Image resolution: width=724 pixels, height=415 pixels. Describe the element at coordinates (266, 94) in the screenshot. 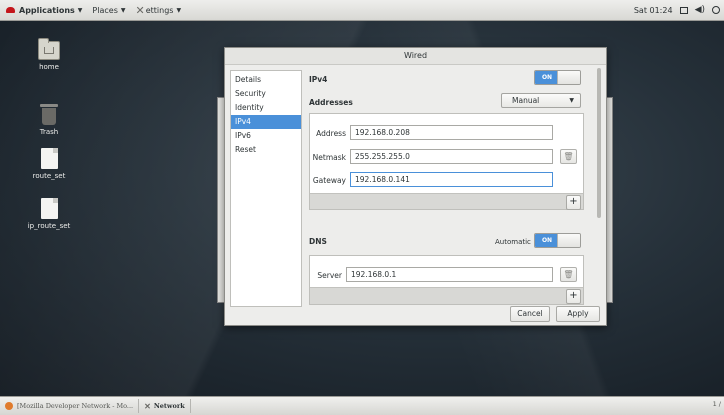

I see `sidebar-item-security: Security` at that location.